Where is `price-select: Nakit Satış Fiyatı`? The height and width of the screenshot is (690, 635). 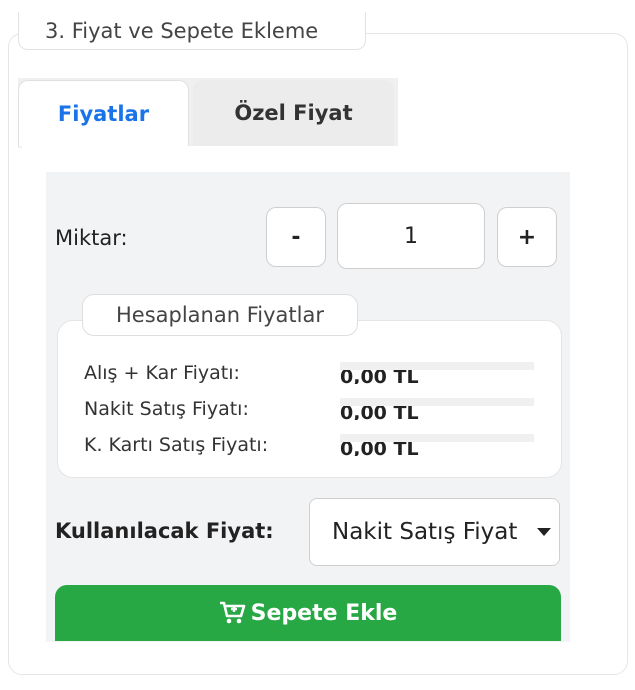 price-select: Nakit Satış Fiyatı is located at coordinates (434, 532).